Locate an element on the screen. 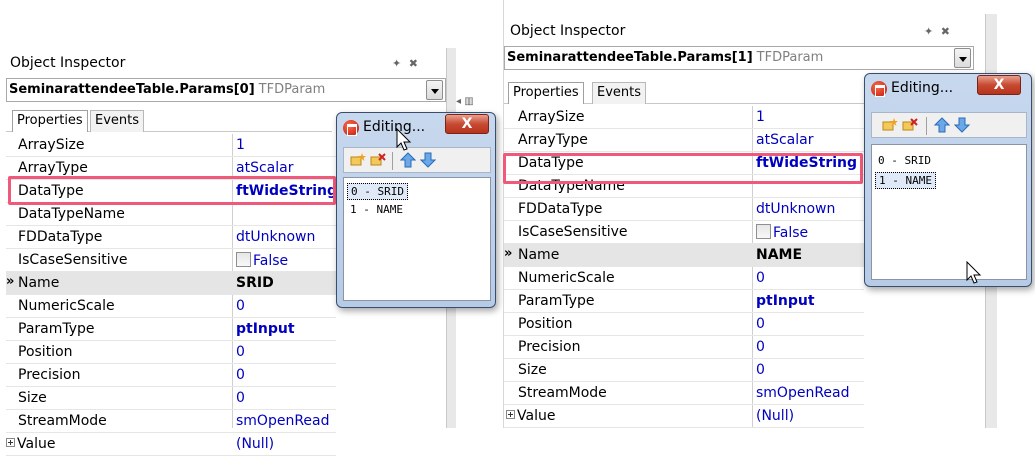  right-collection-editor: Editing... X 0 - SRID 1 - NAME is located at coordinates (948, 180).